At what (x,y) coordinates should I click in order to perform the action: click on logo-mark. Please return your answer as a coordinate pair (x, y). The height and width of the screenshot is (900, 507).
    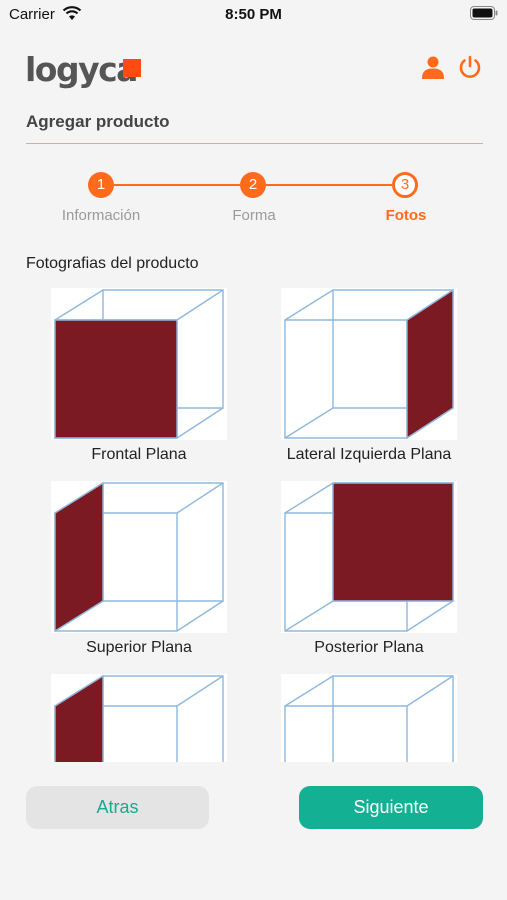
    Looking at the image, I should click on (132, 68).